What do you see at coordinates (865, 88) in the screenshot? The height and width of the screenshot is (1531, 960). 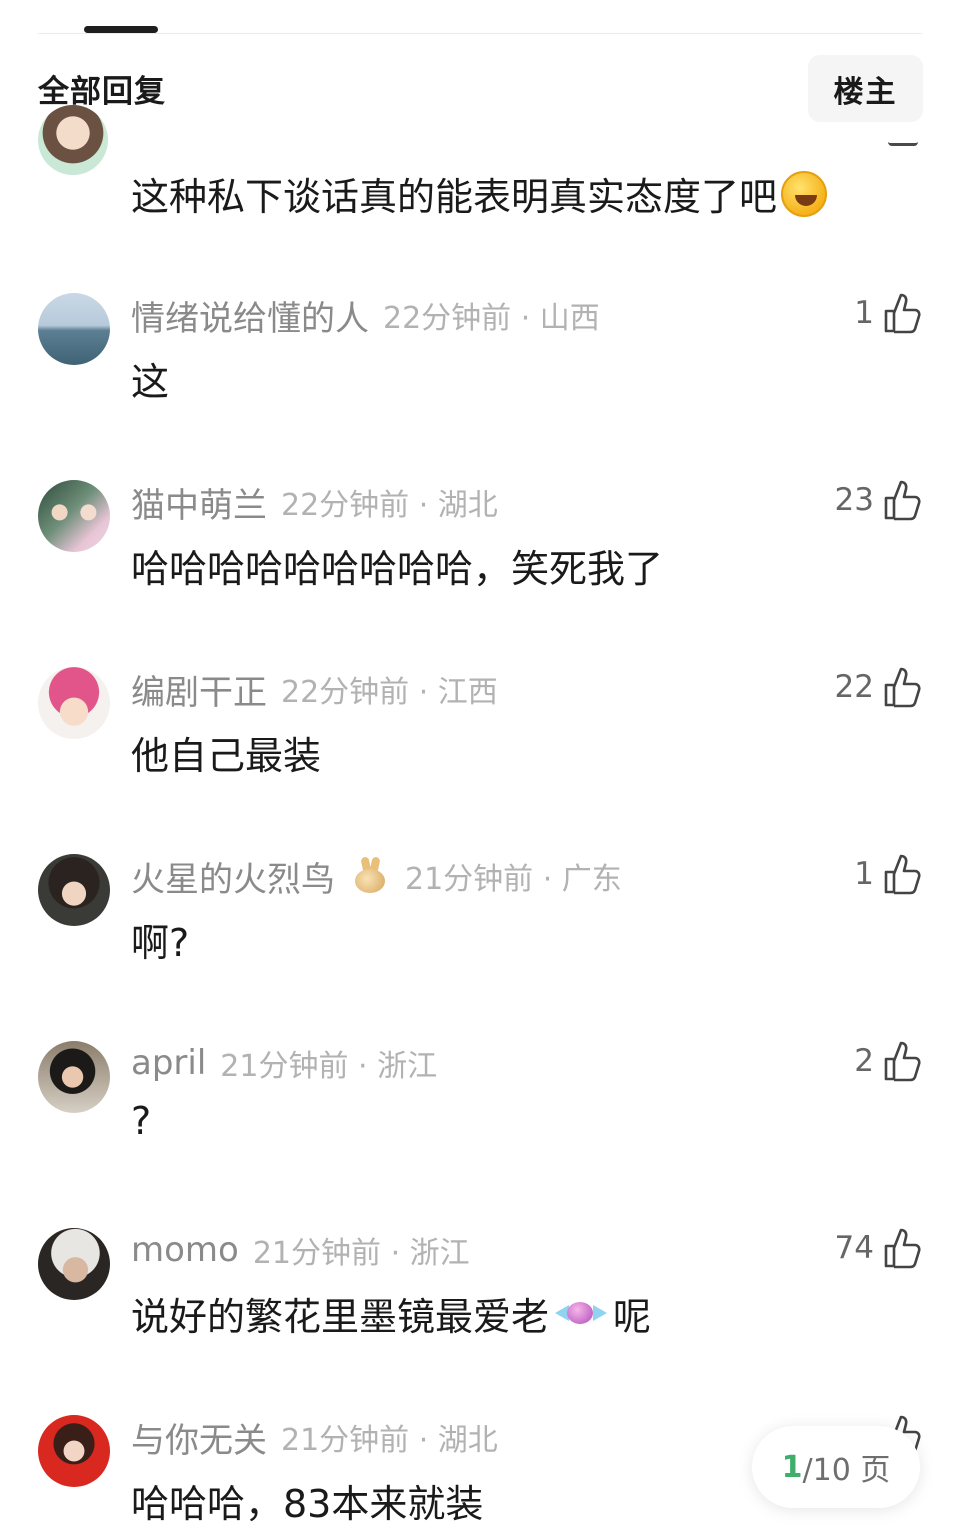 I see `owner-only-button: 楼主` at bounding box center [865, 88].